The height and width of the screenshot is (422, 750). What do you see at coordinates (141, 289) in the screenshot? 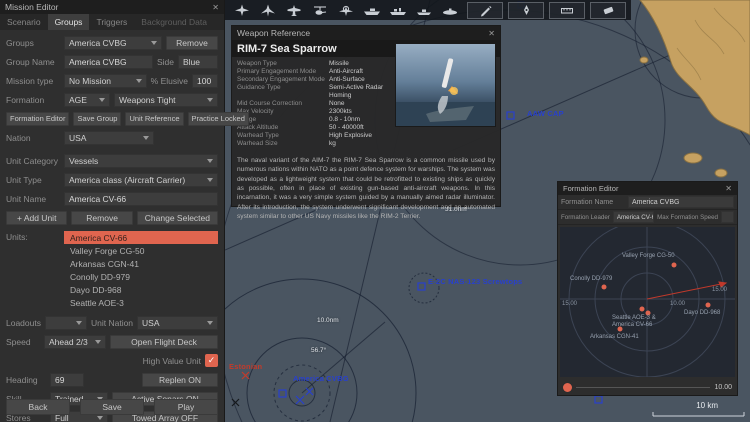
I see `unit-list-item: Dayo DD-968` at bounding box center [141, 289].